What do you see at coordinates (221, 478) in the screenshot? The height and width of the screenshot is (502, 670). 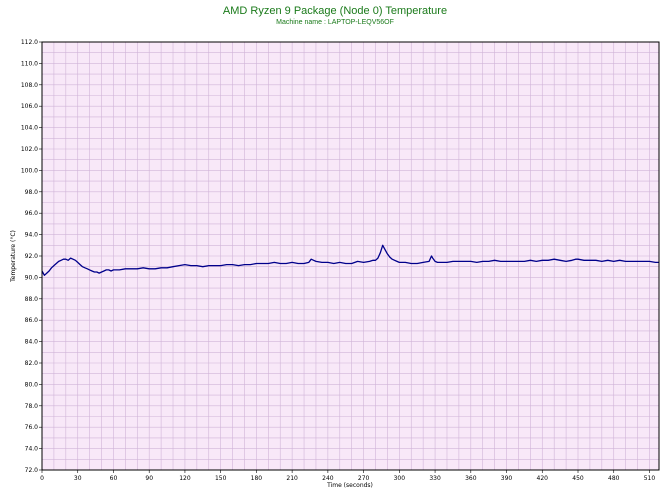 I see `x-tick-label: 150` at bounding box center [221, 478].